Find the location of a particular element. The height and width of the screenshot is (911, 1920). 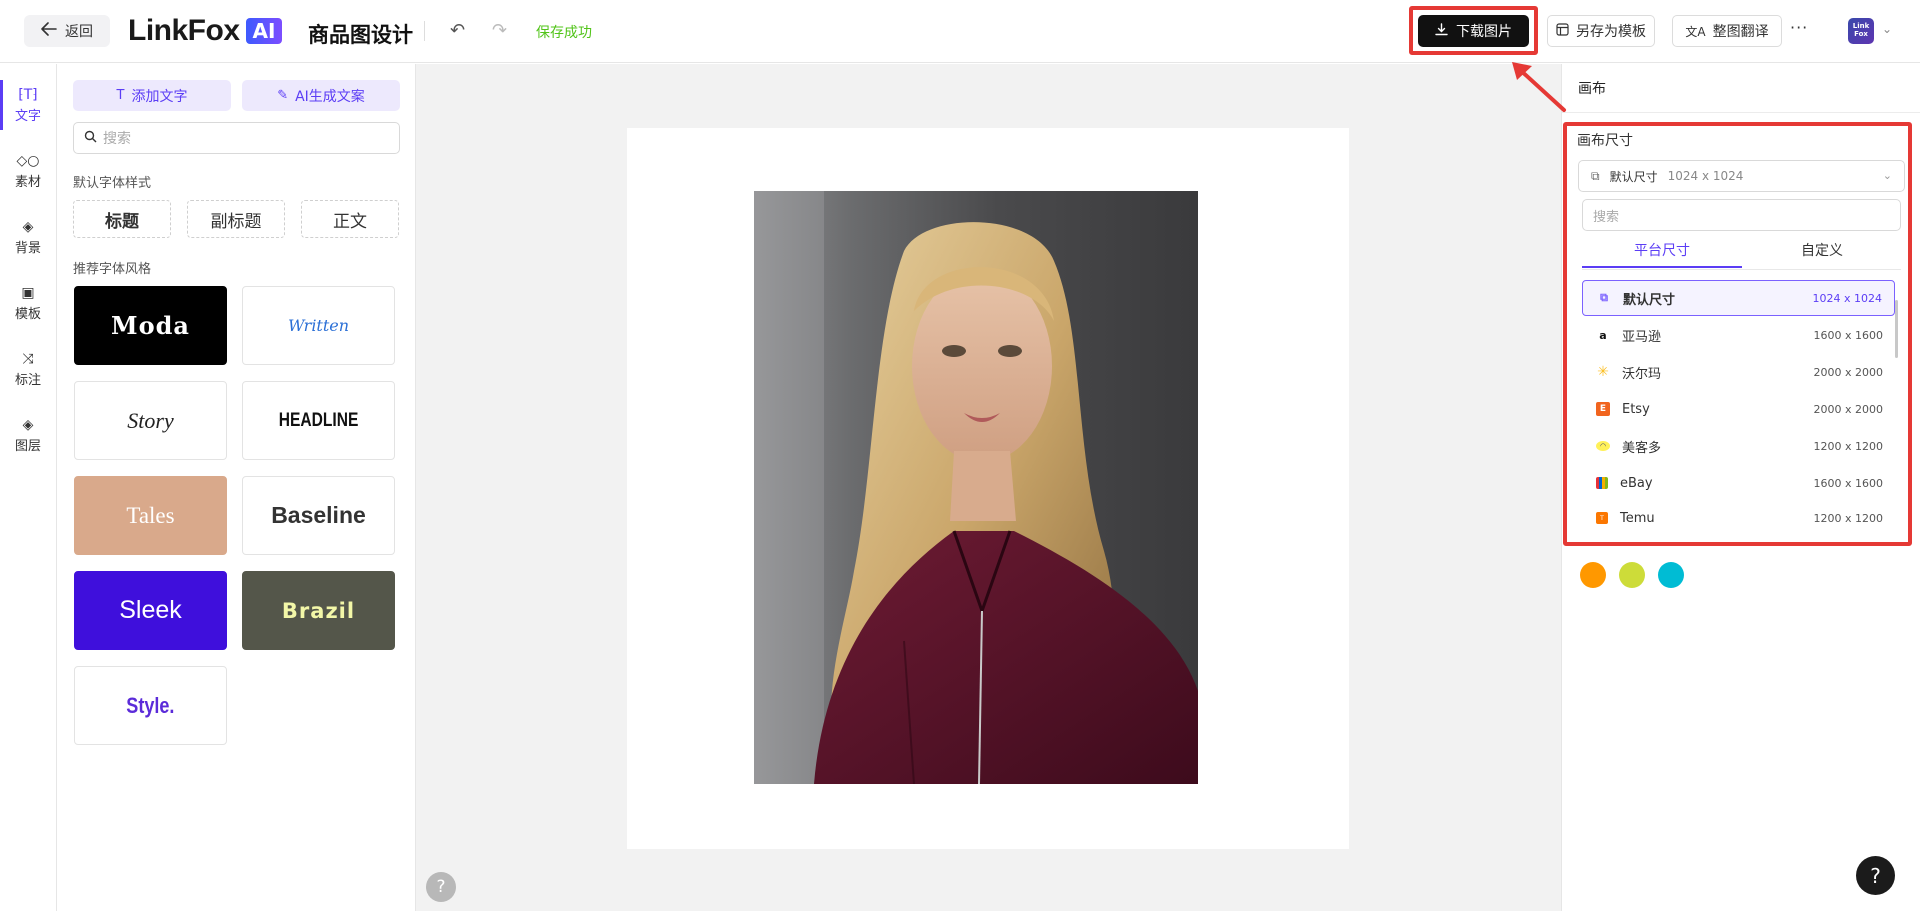

translate-icon: 文A is located at coordinates (1695, 31).